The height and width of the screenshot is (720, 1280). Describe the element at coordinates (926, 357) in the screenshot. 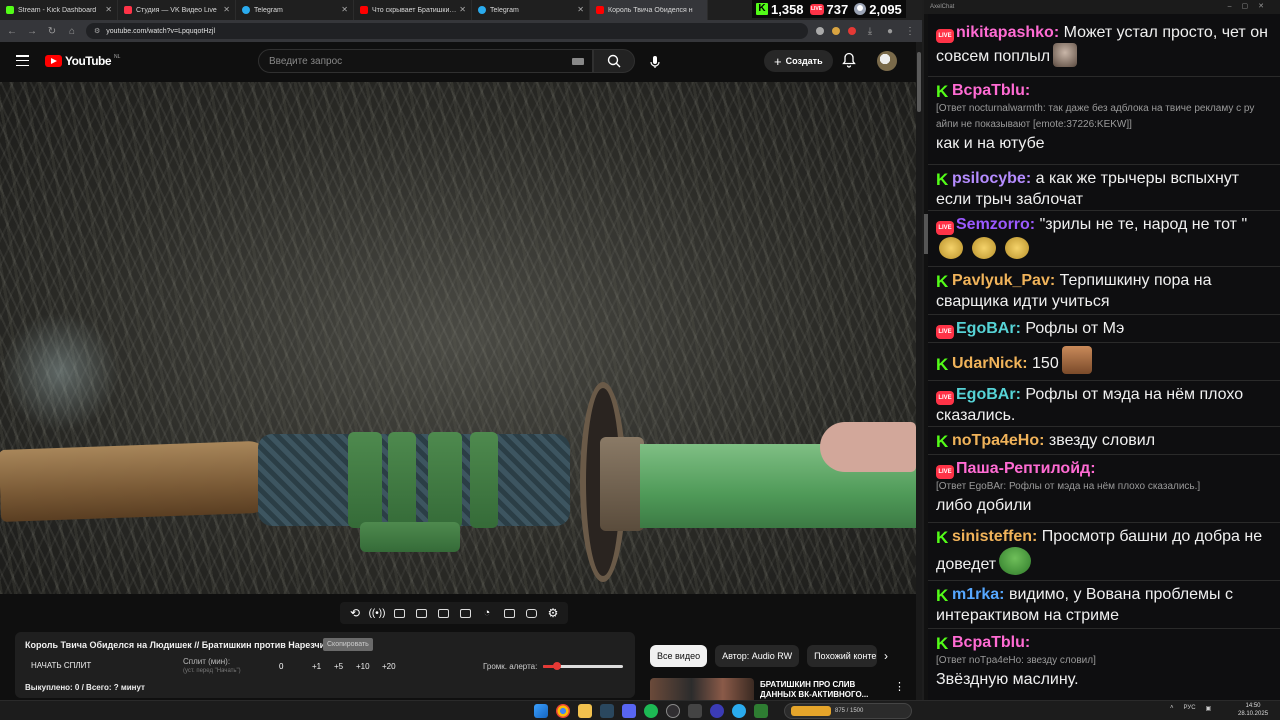

I see `chat-scrollbar` at that location.